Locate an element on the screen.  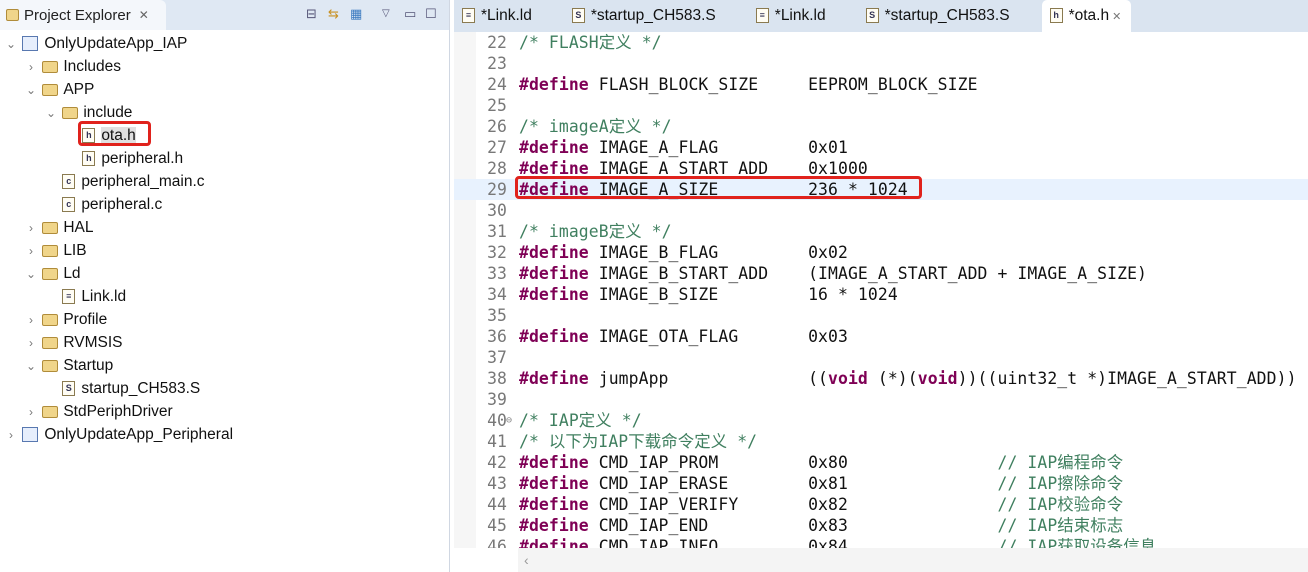
tree-item: › LIB is located at coordinates (224, 250).